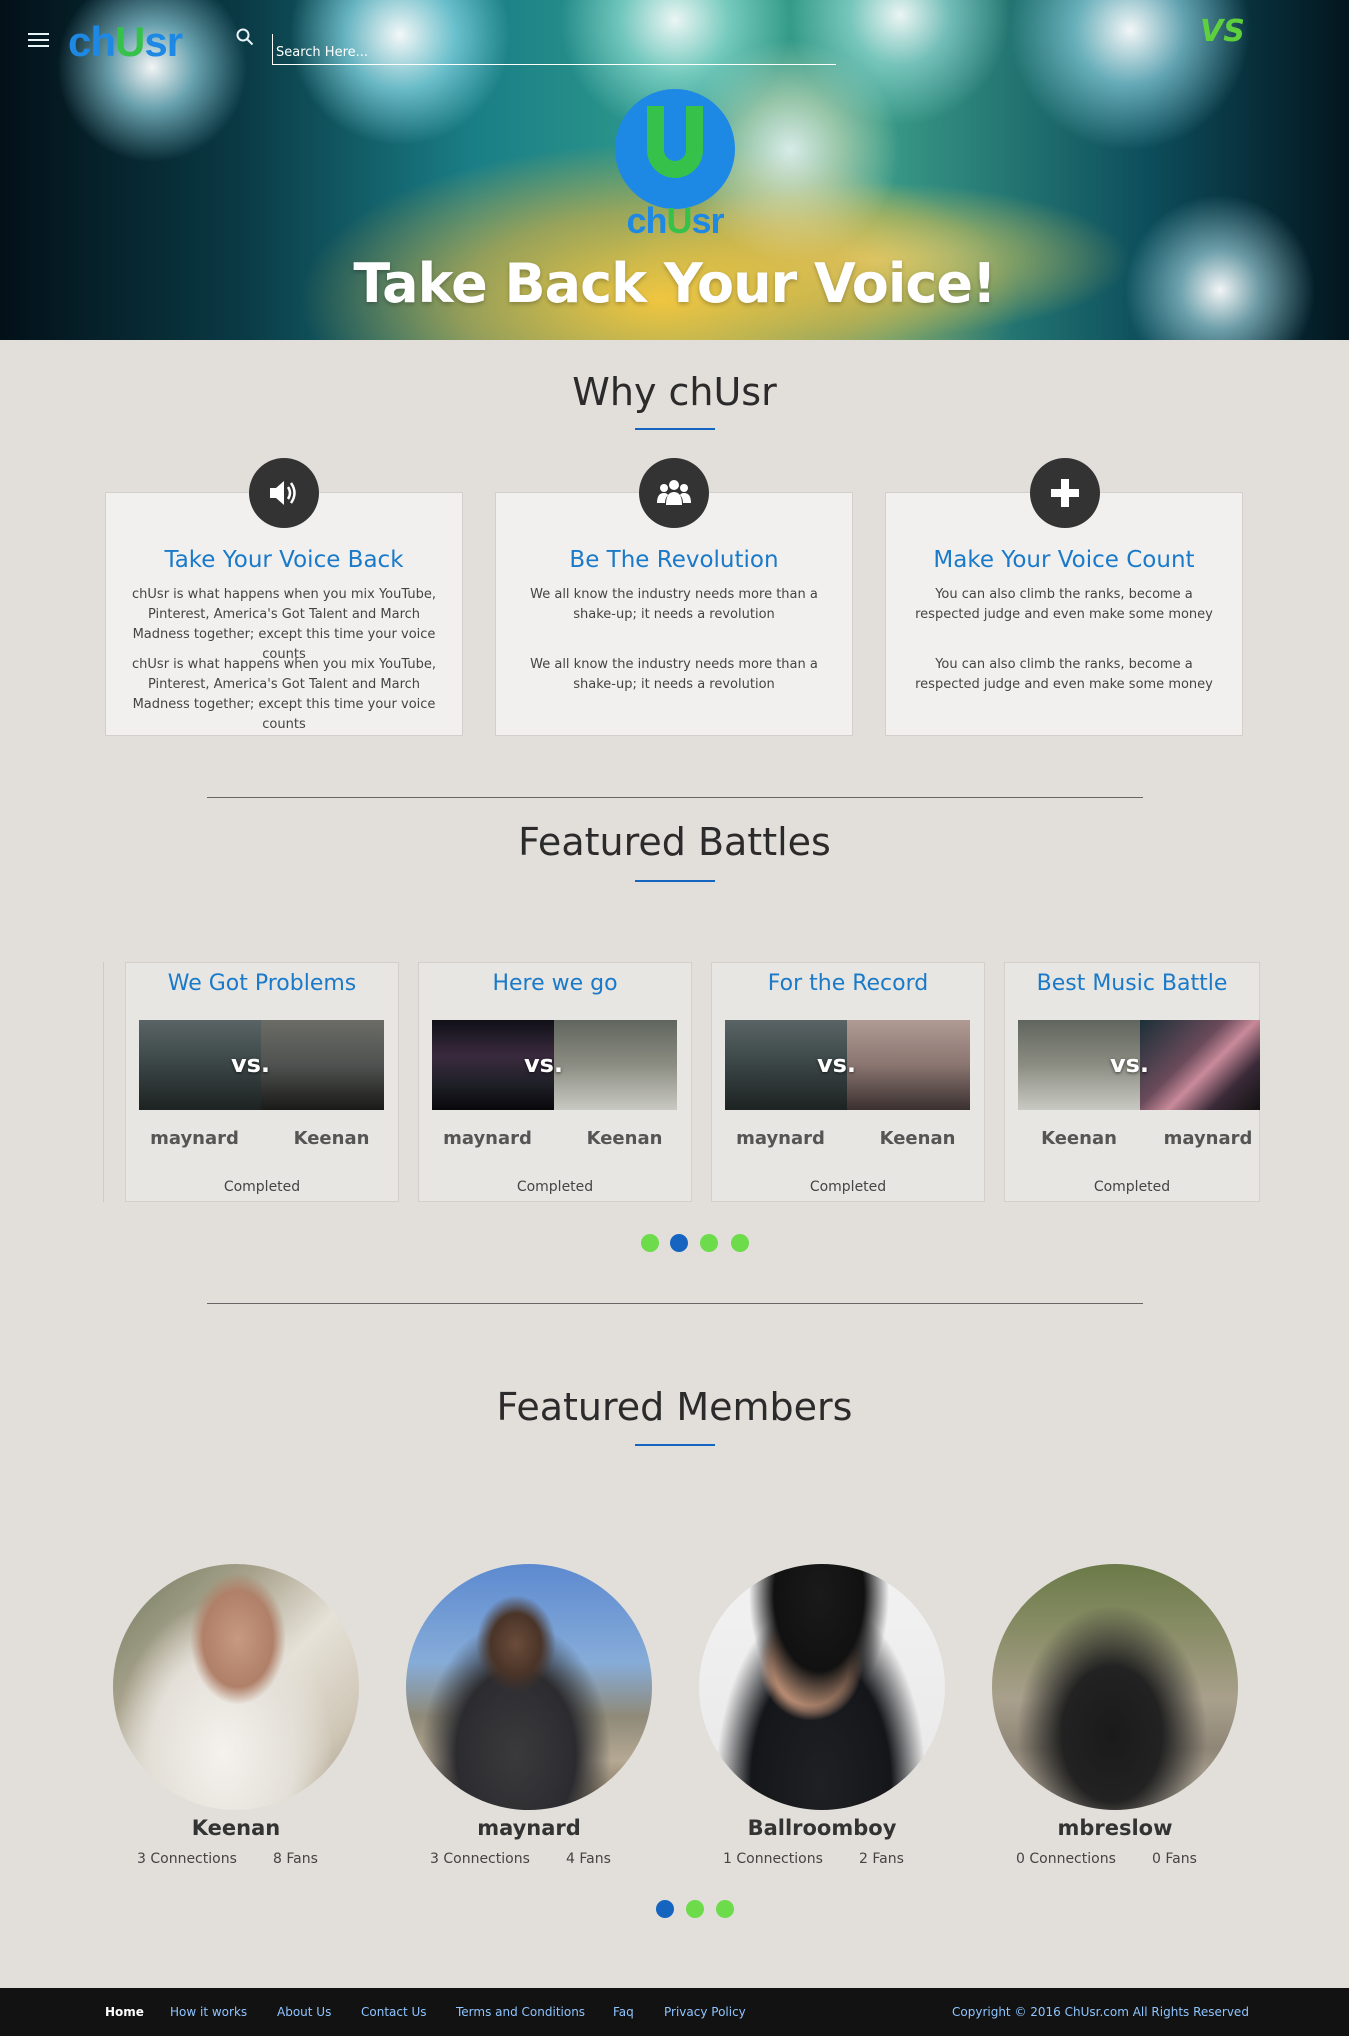 The width and height of the screenshot is (1349, 2036). Describe the element at coordinates (394, 2012) in the screenshot. I see `footer-link-contact-us: Contact Us` at that location.